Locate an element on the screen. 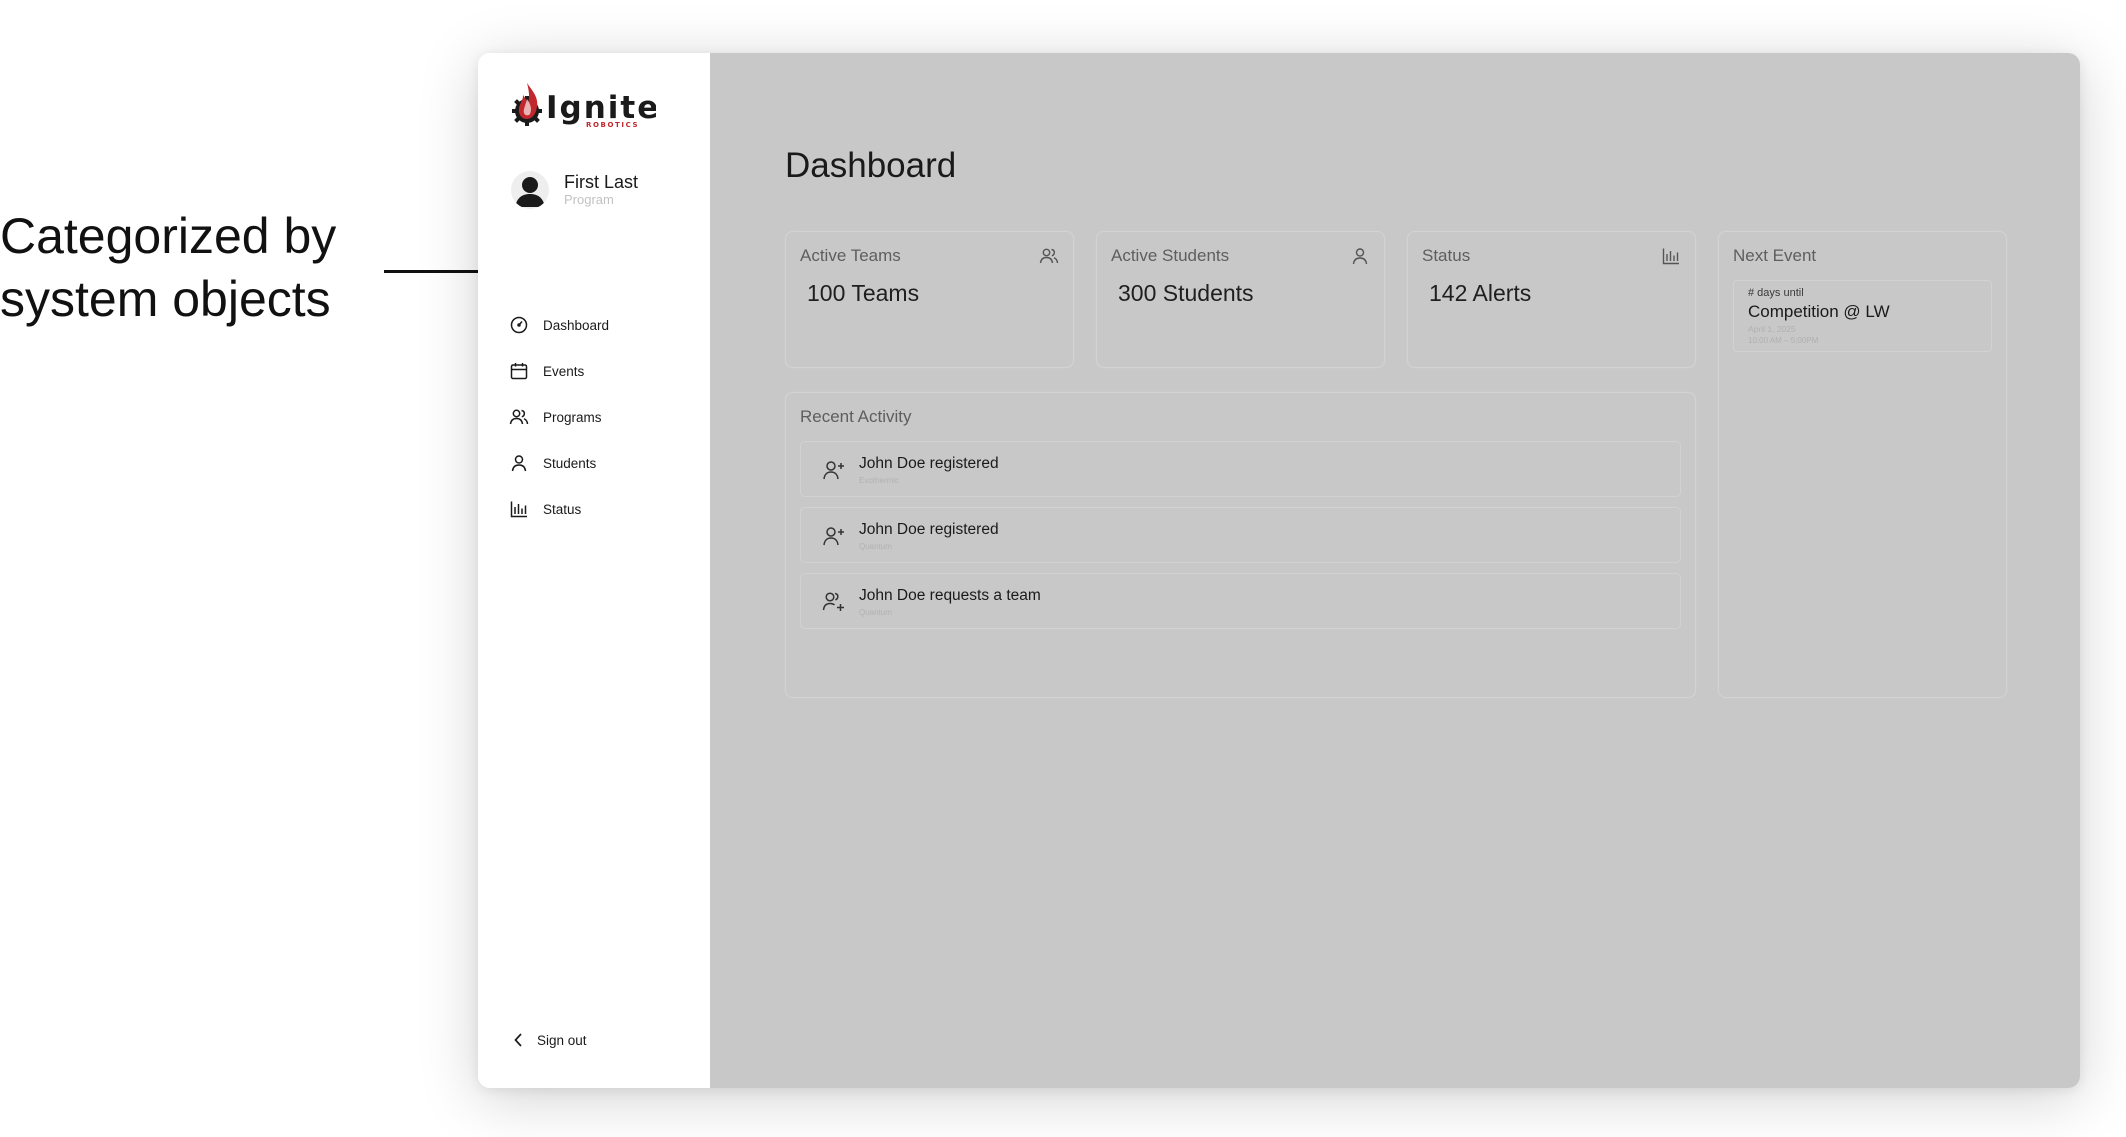  stat-card-active-teams: Active Teams 100 Teams is located at coordinates (929, 299).